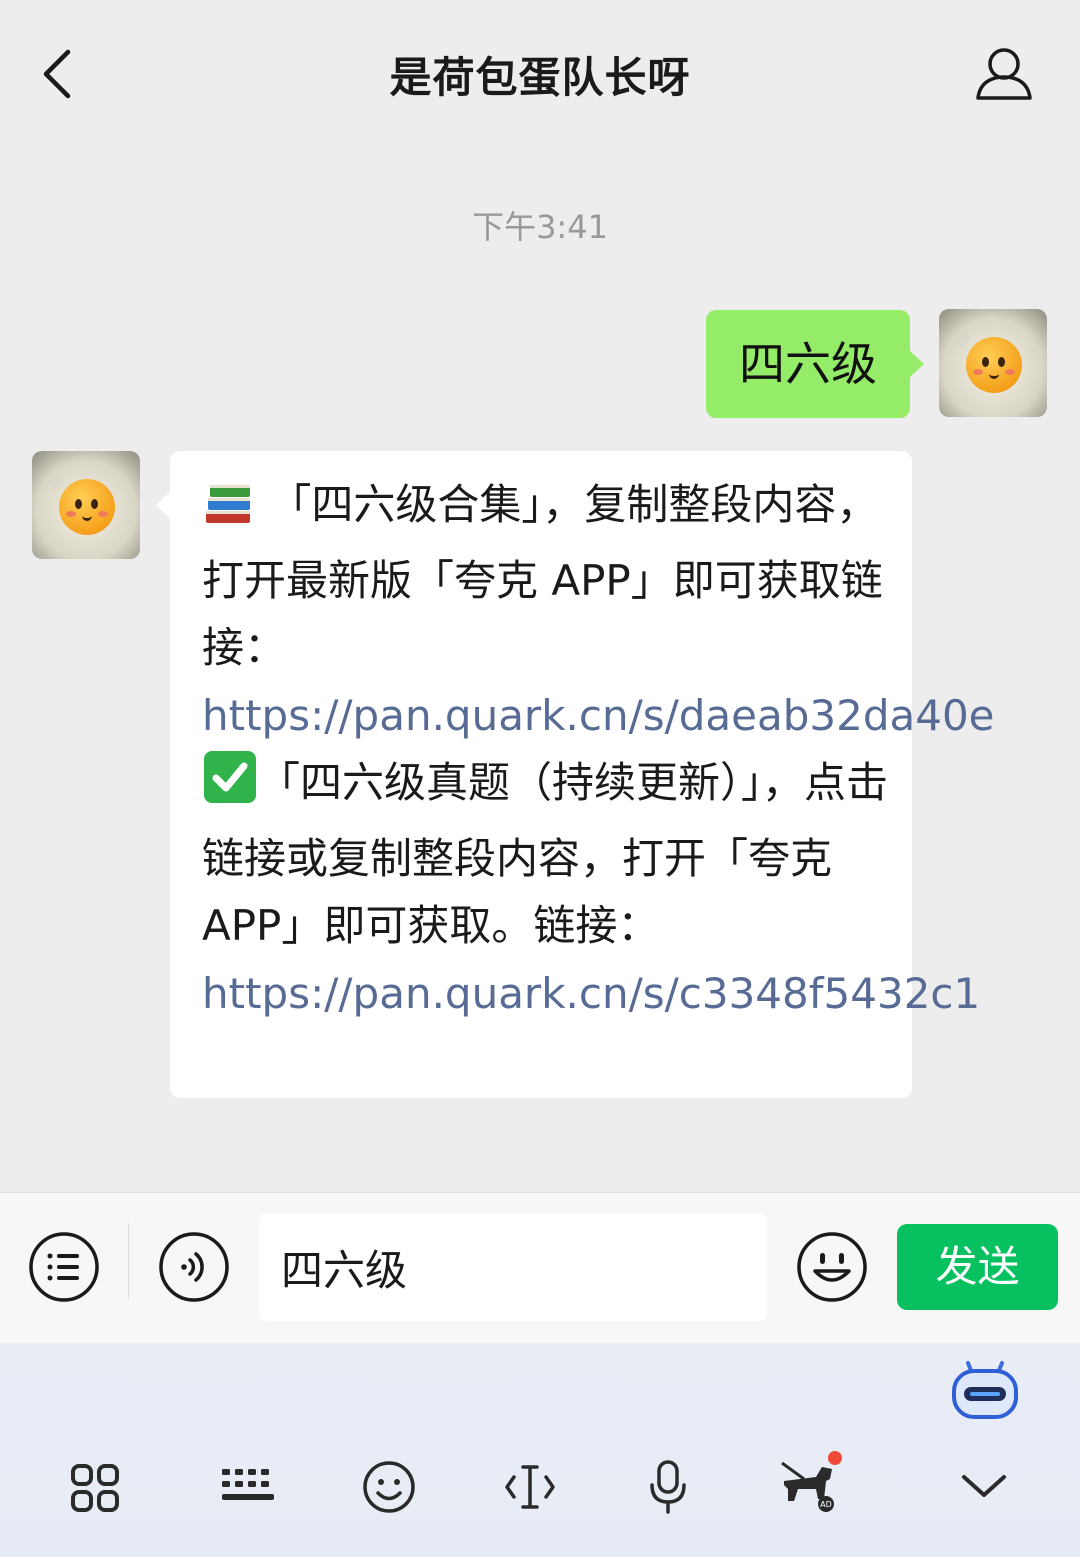 Image resolution: width=1080 pixels, height=1557 pixels. I want to click on check-mark-emoji-icon, so click(230, 787).